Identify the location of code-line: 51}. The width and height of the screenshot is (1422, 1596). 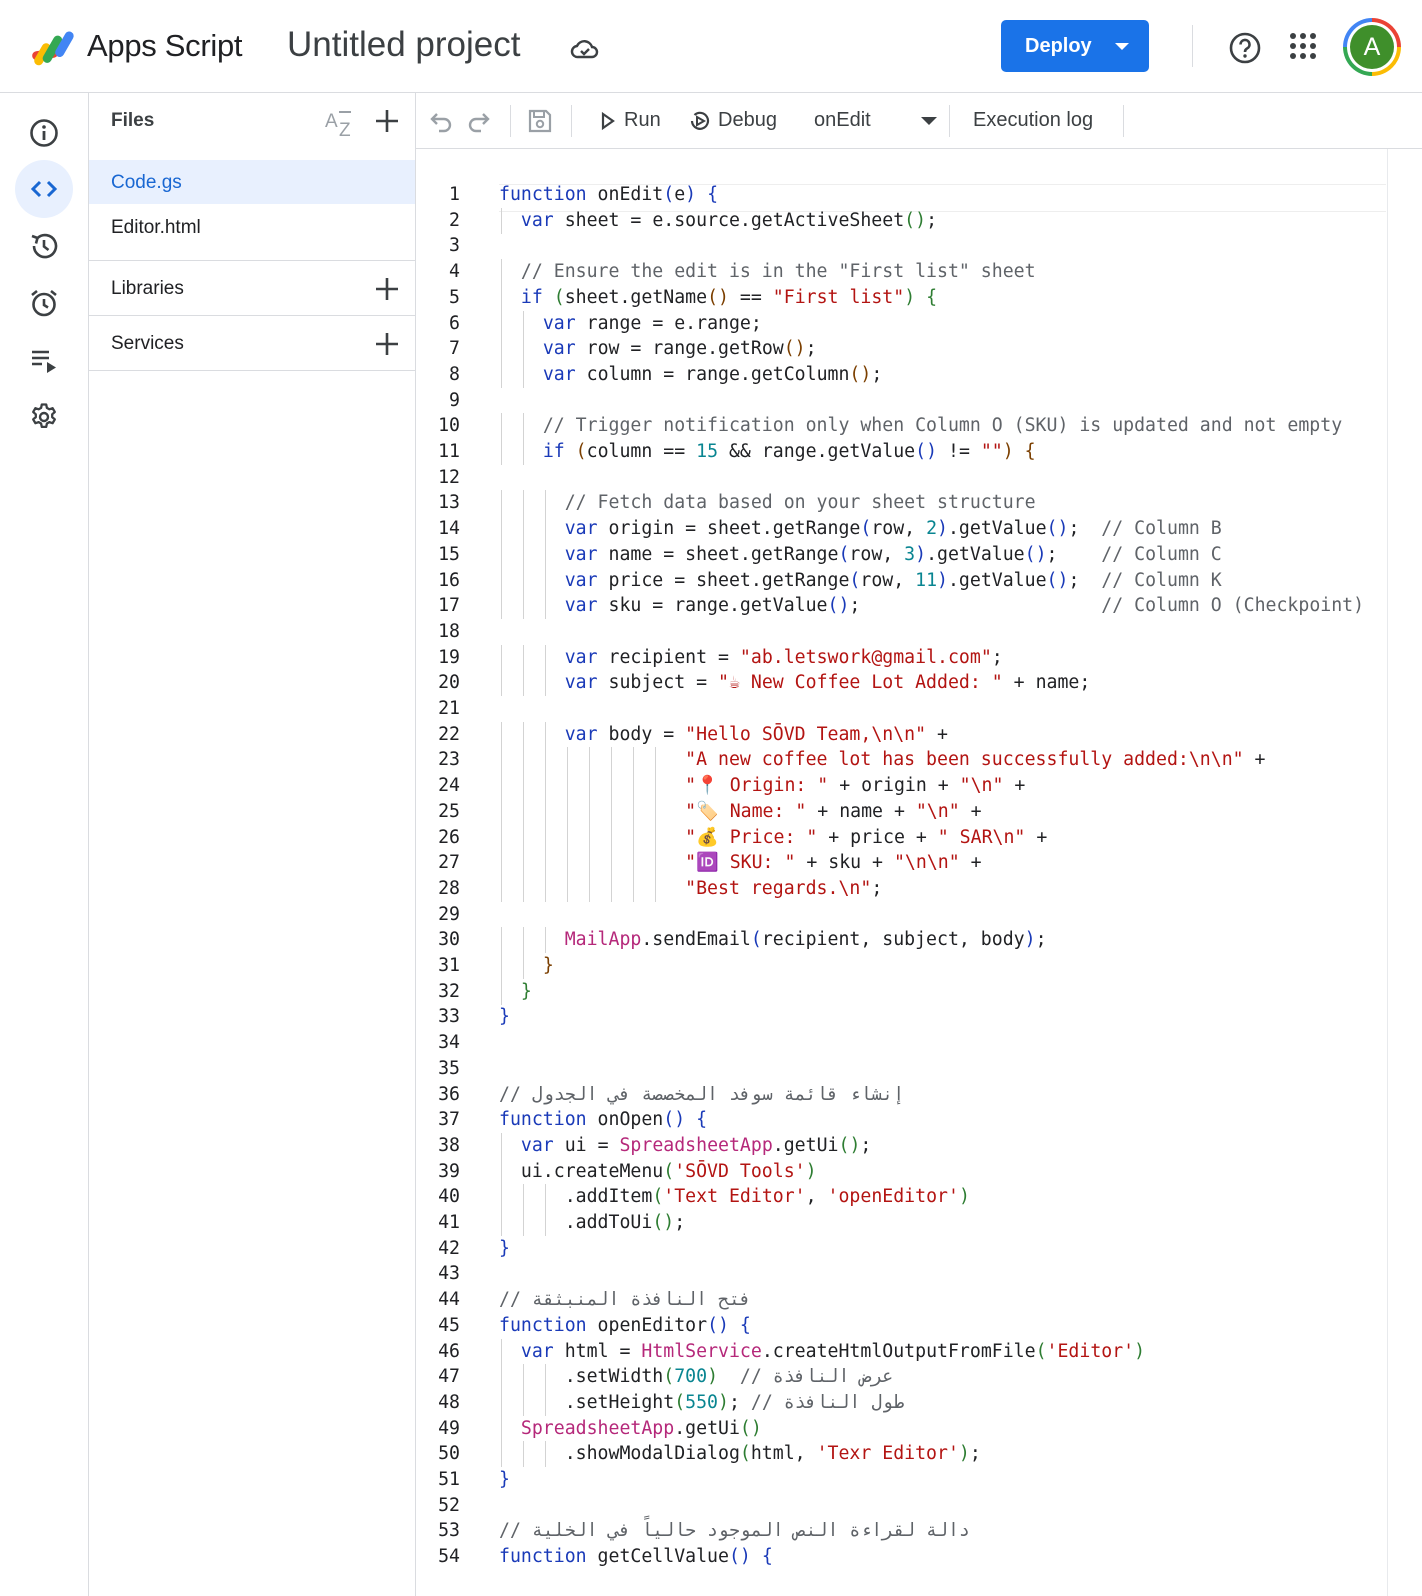
(901, 1480).